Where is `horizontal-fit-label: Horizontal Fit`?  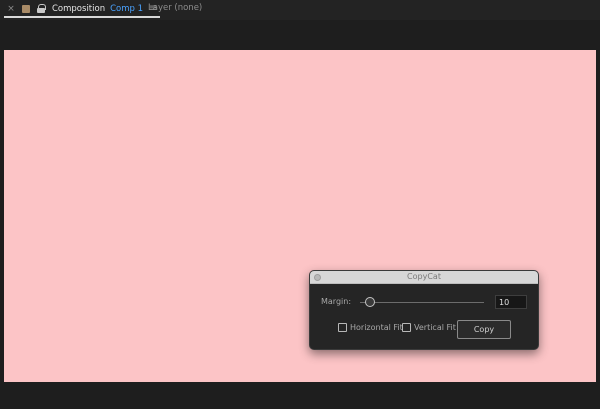
horizontal-fit-label: Horizontal Fit is located at coordinates (376, 327).